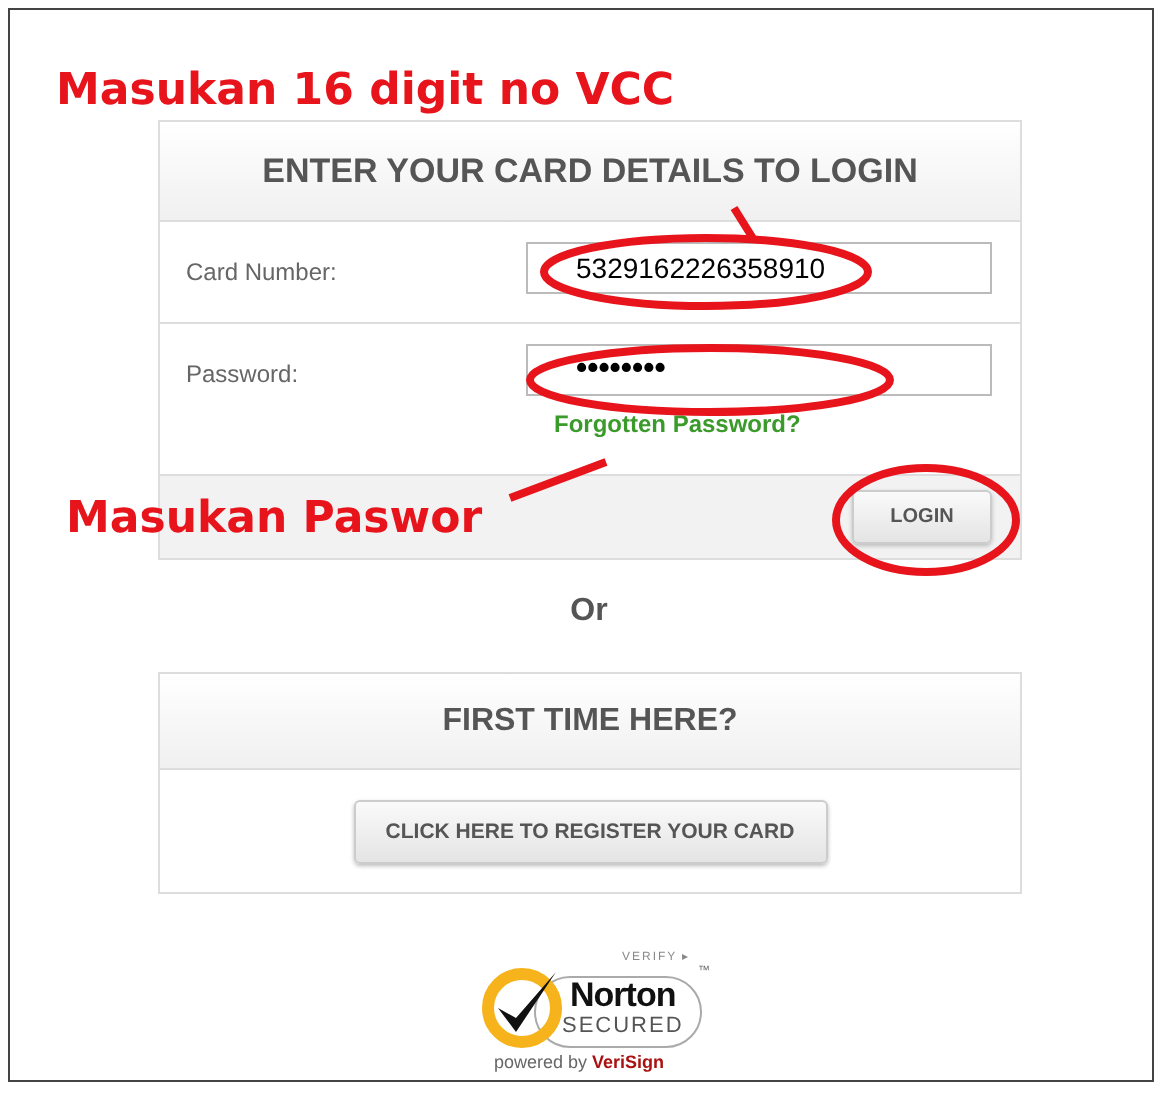 This screenshot has height=1094, width=1164. Describe the element at coordinates (243, 376) in the screenshot. I see `password-label: Password:` at that location.